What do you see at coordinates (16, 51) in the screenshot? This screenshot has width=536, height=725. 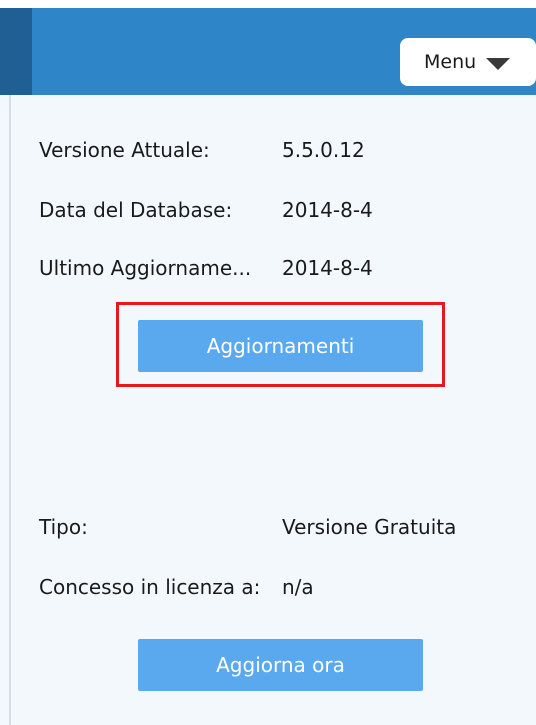 I see `header-accent-stripe` at bounding box center [16, 51].